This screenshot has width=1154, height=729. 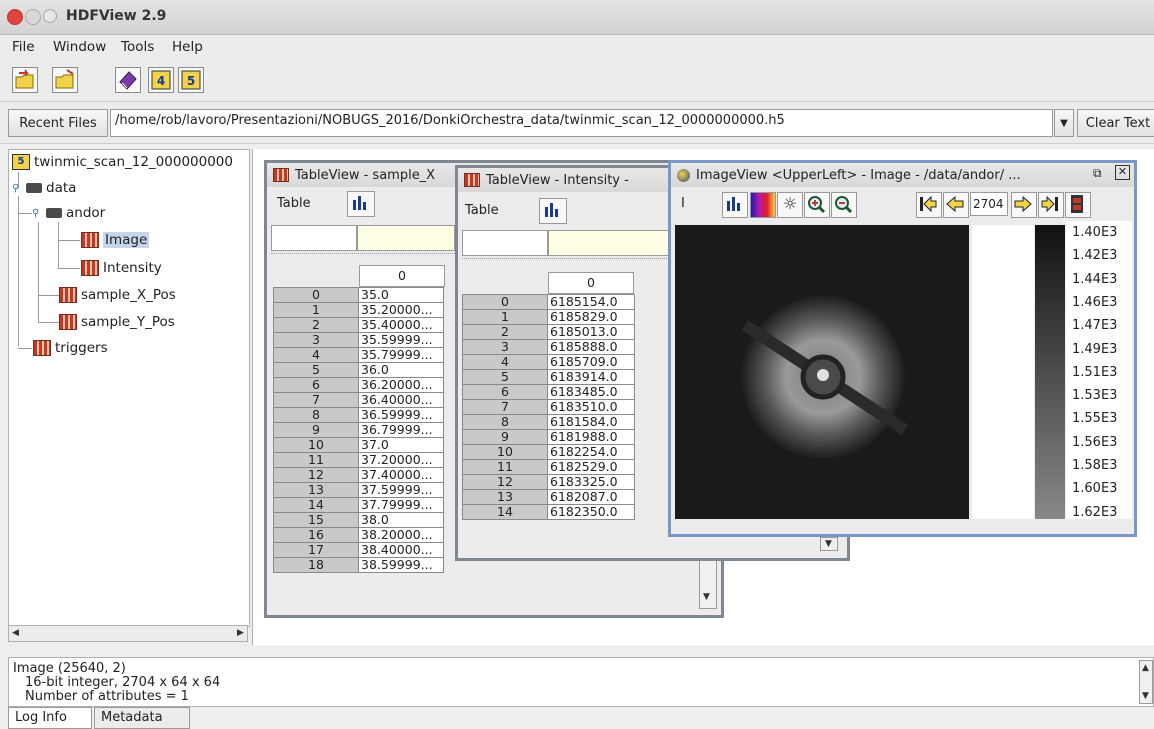 I want to click on zoom-in-button, so click(x=817, y=205).